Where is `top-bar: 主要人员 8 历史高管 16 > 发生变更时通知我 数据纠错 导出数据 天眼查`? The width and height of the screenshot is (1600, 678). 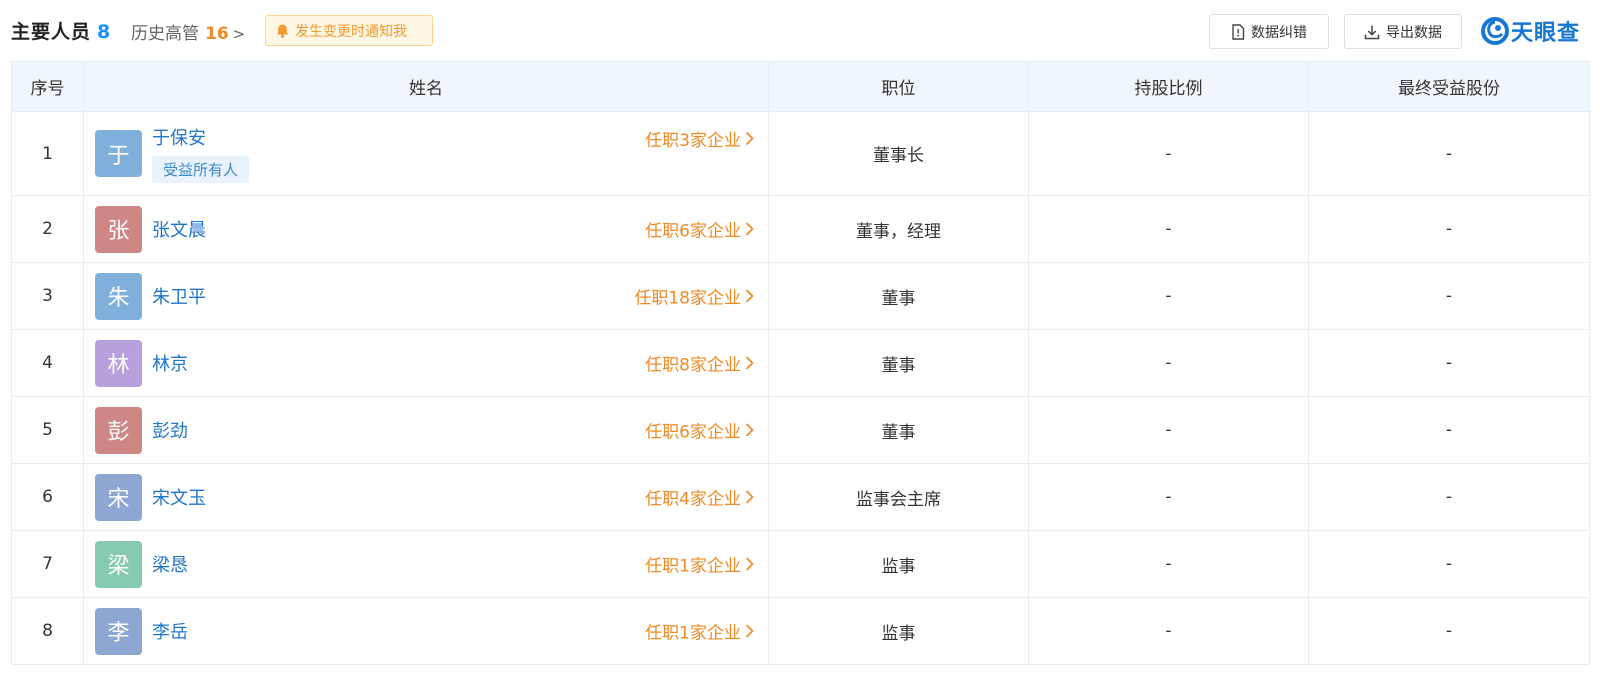 top-bar: 主要人员 8 历史高管 16 > 发生变更时通知我 数据纠错 导出数据 天眼查 is located at coordinates (800, 30).